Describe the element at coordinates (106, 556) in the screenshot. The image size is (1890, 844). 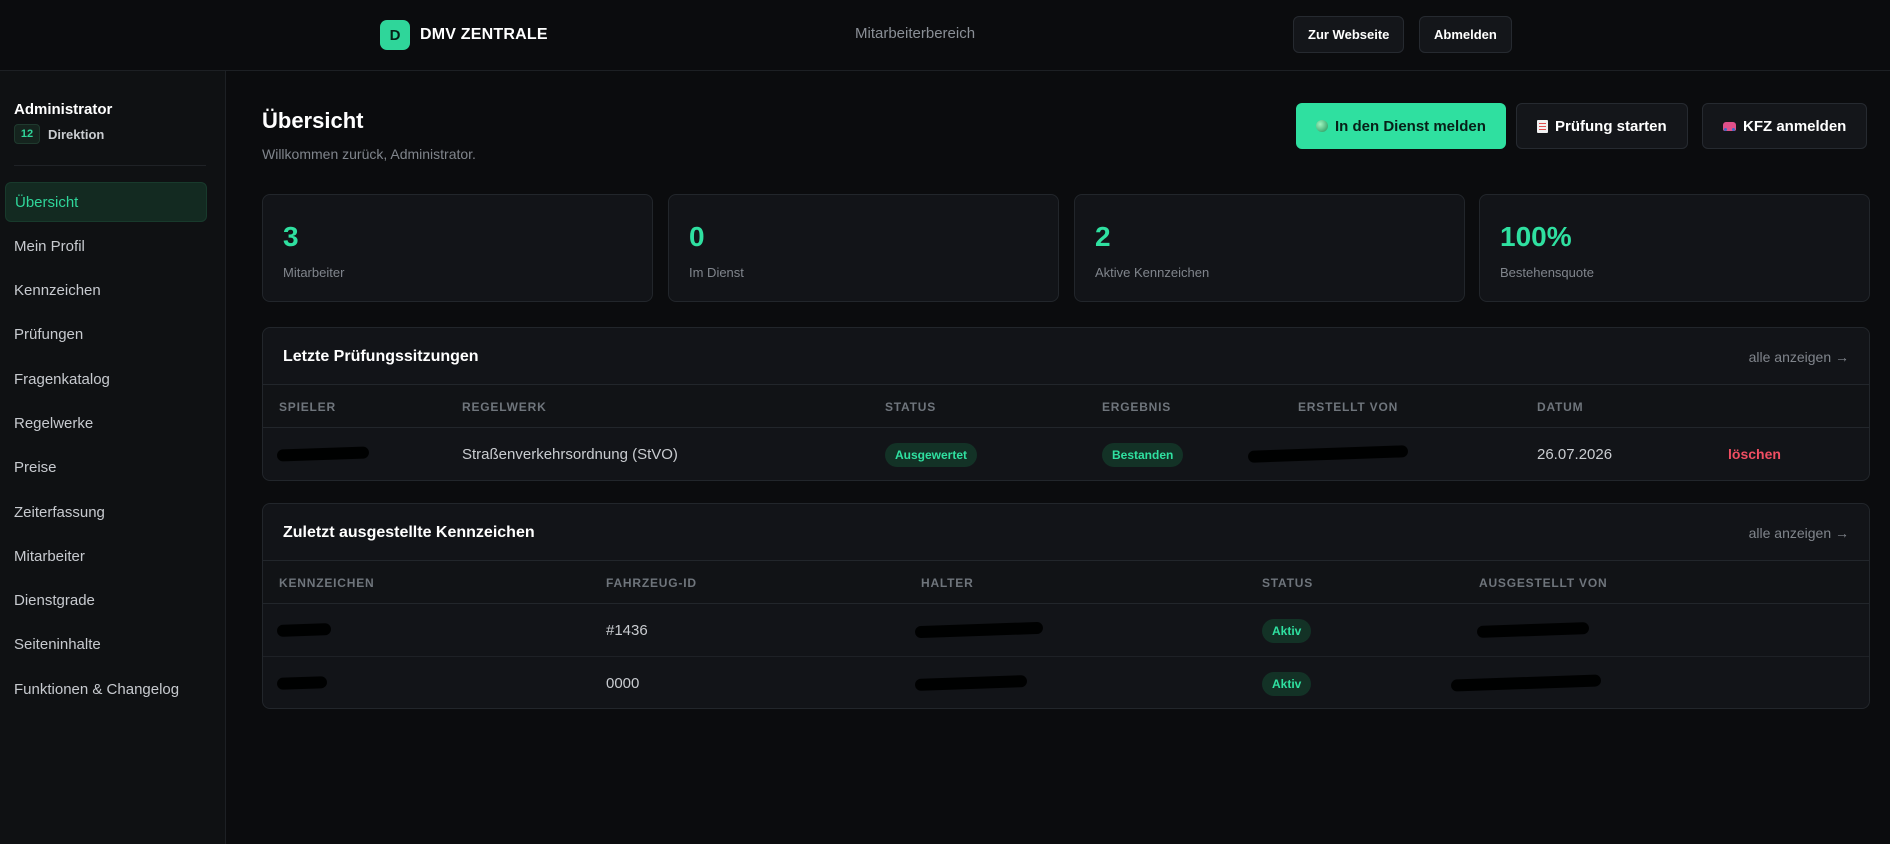
I see `sidebar-item-mitarbeiter: Mitarbeiter` at that location.